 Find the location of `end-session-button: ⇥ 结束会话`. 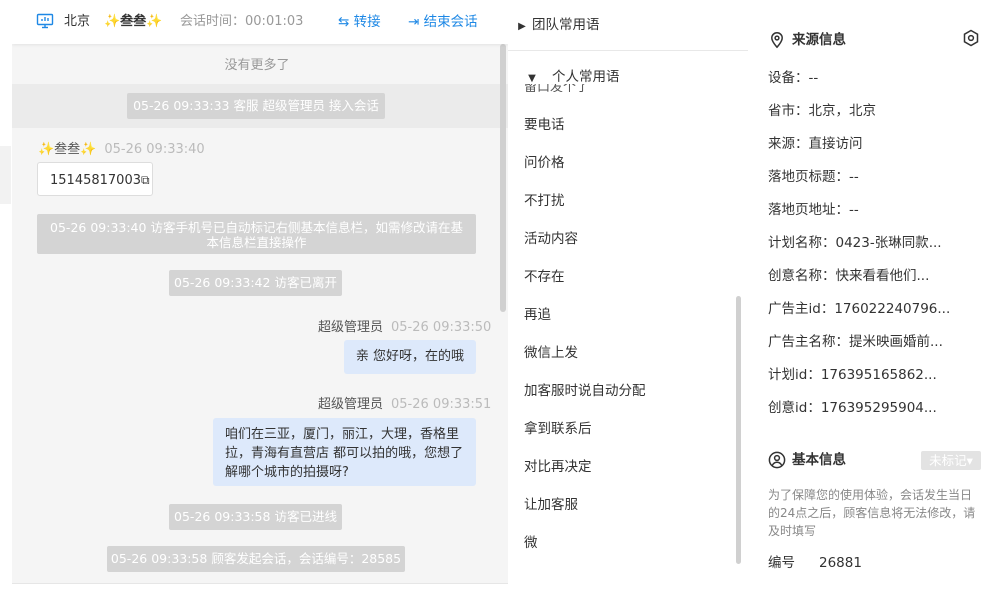

end-session-button: ⇥ 结束会话 is located at coordinates (443, 22).